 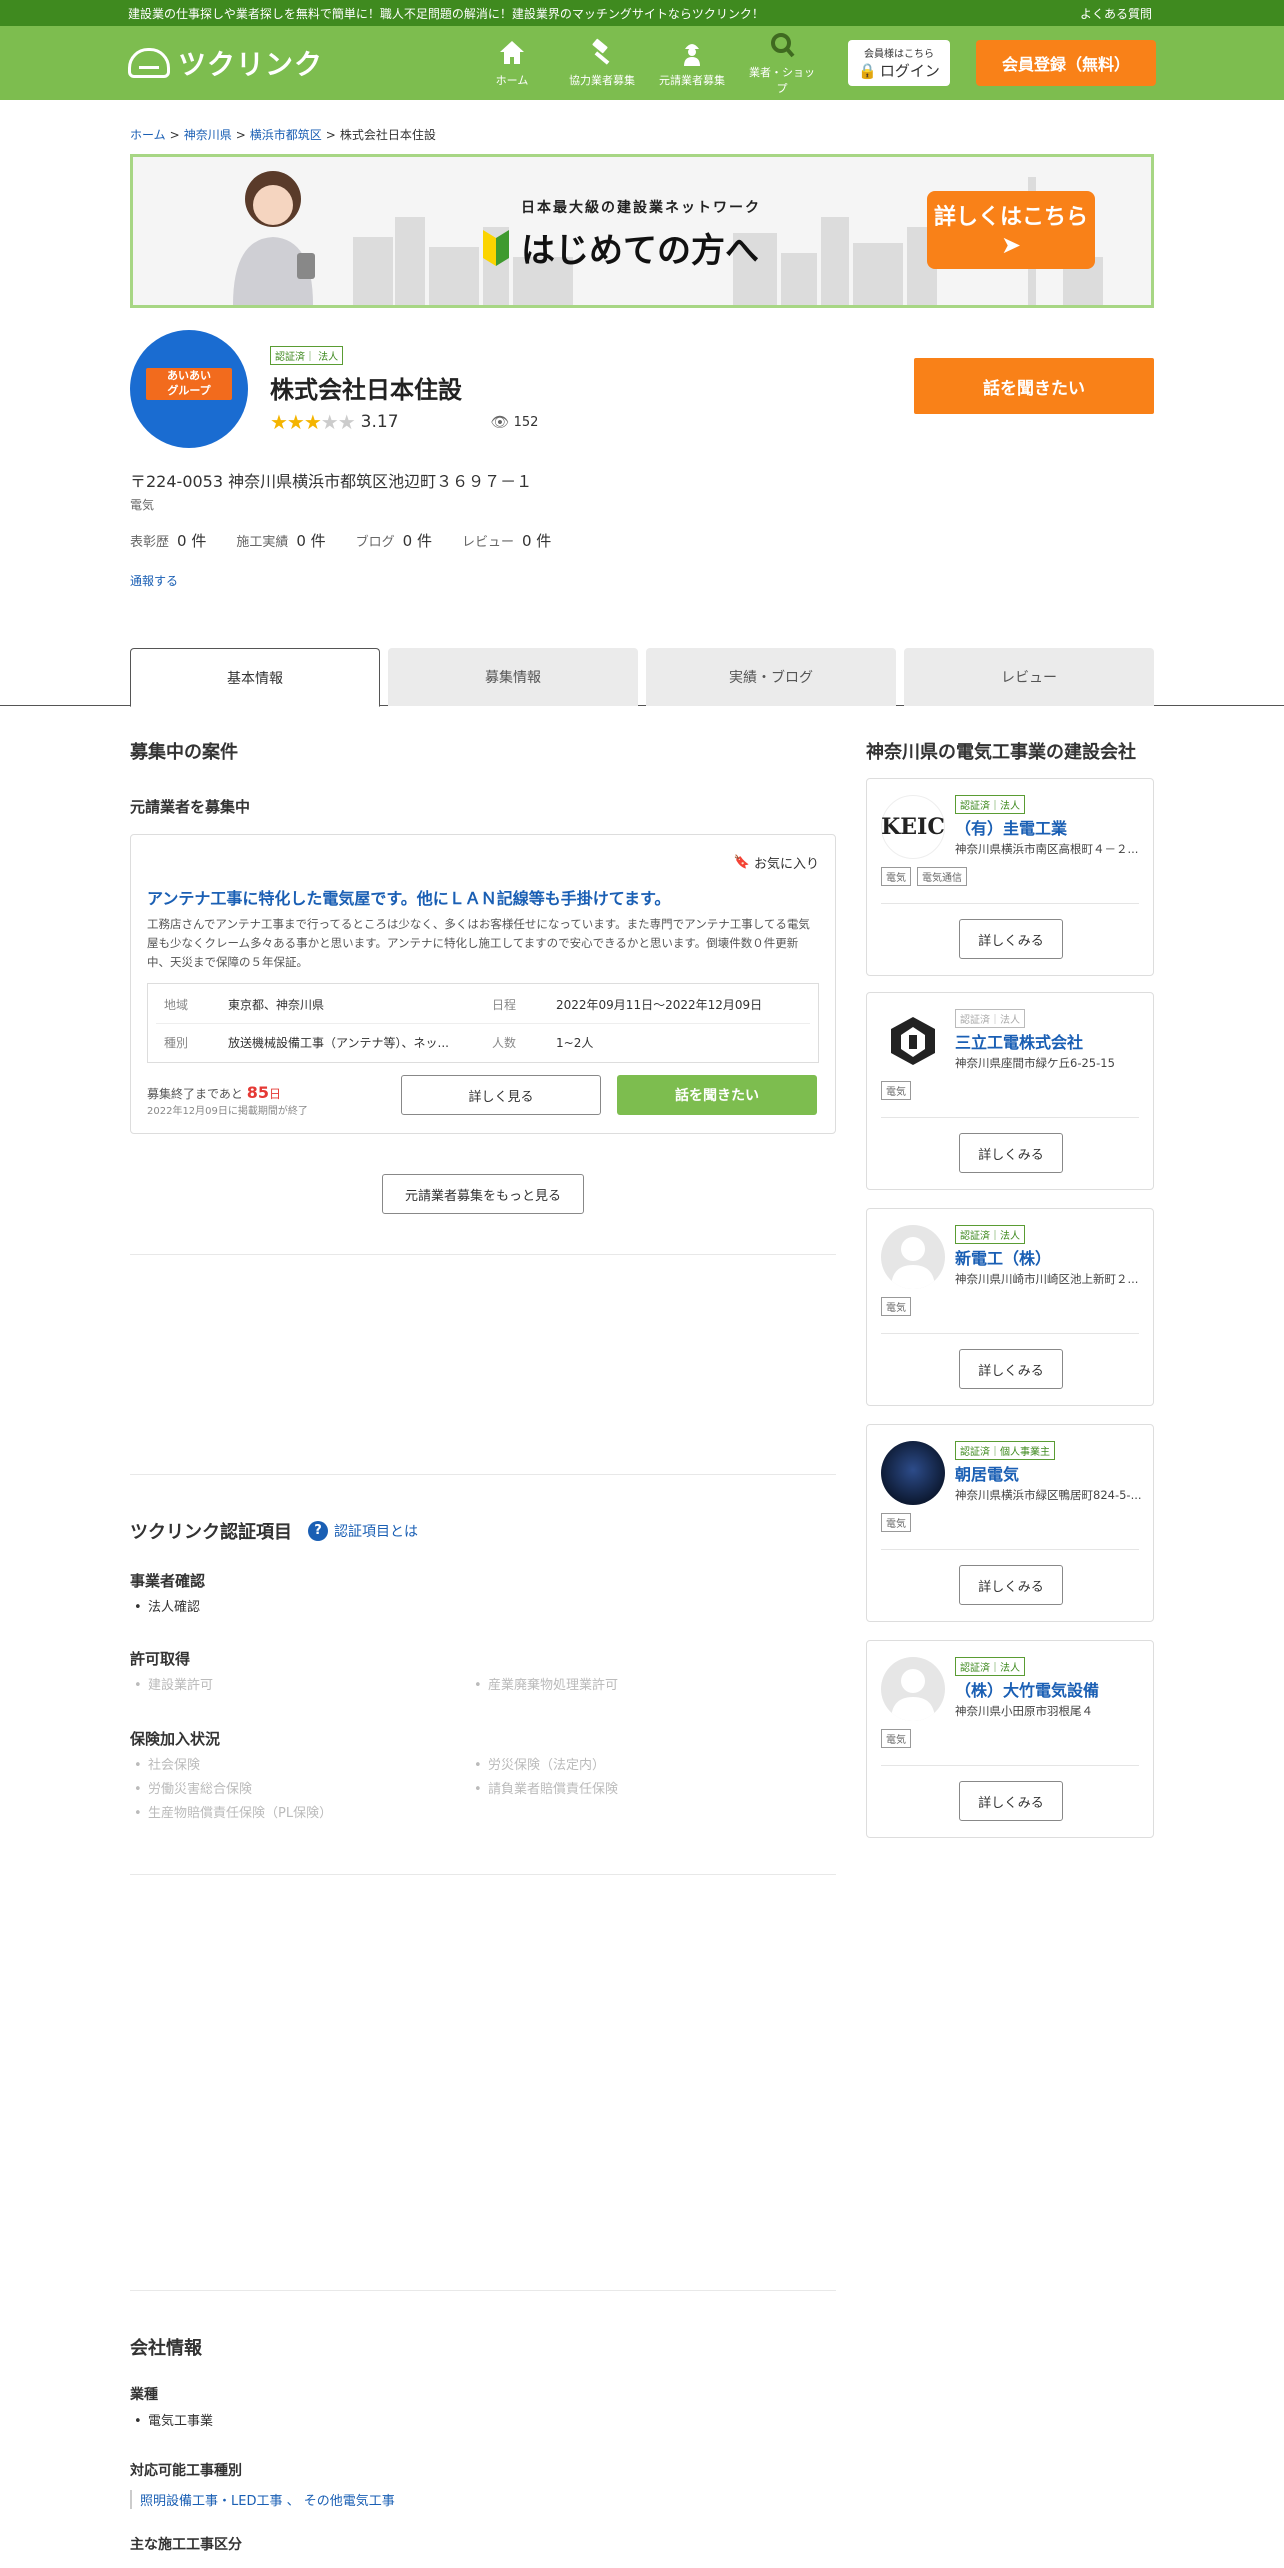 What do you see at coordinates (189, 384) in the screenshot?
I see `company-logo-plate: あいあい グループ` at bounding box center [189, 384].